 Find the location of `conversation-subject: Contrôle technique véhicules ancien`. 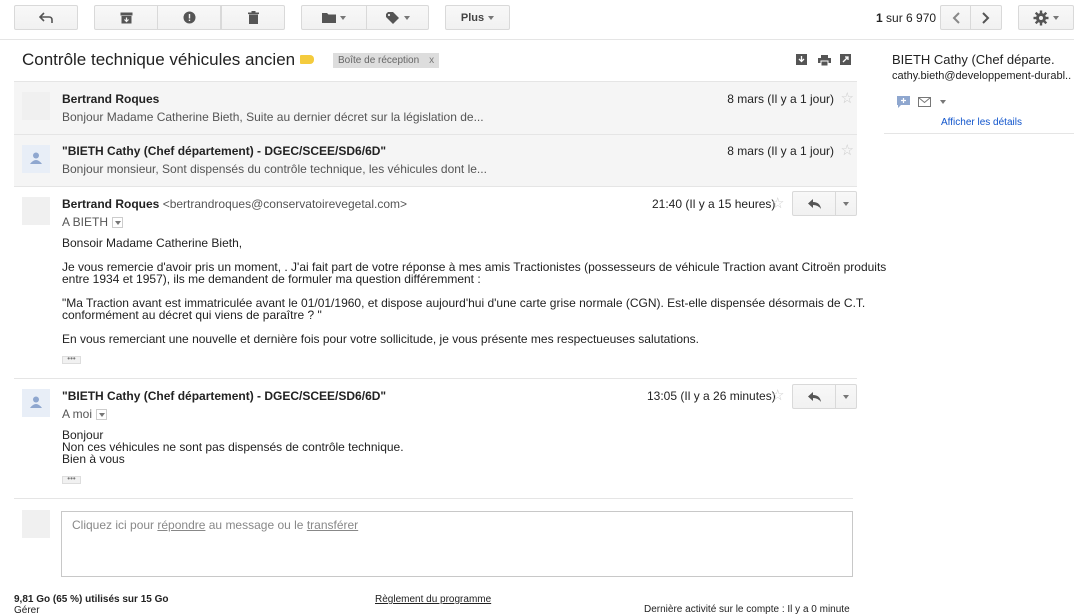

conversation-subject: Contrôle technique véhicules ancien is located at coordinates (159, 59).